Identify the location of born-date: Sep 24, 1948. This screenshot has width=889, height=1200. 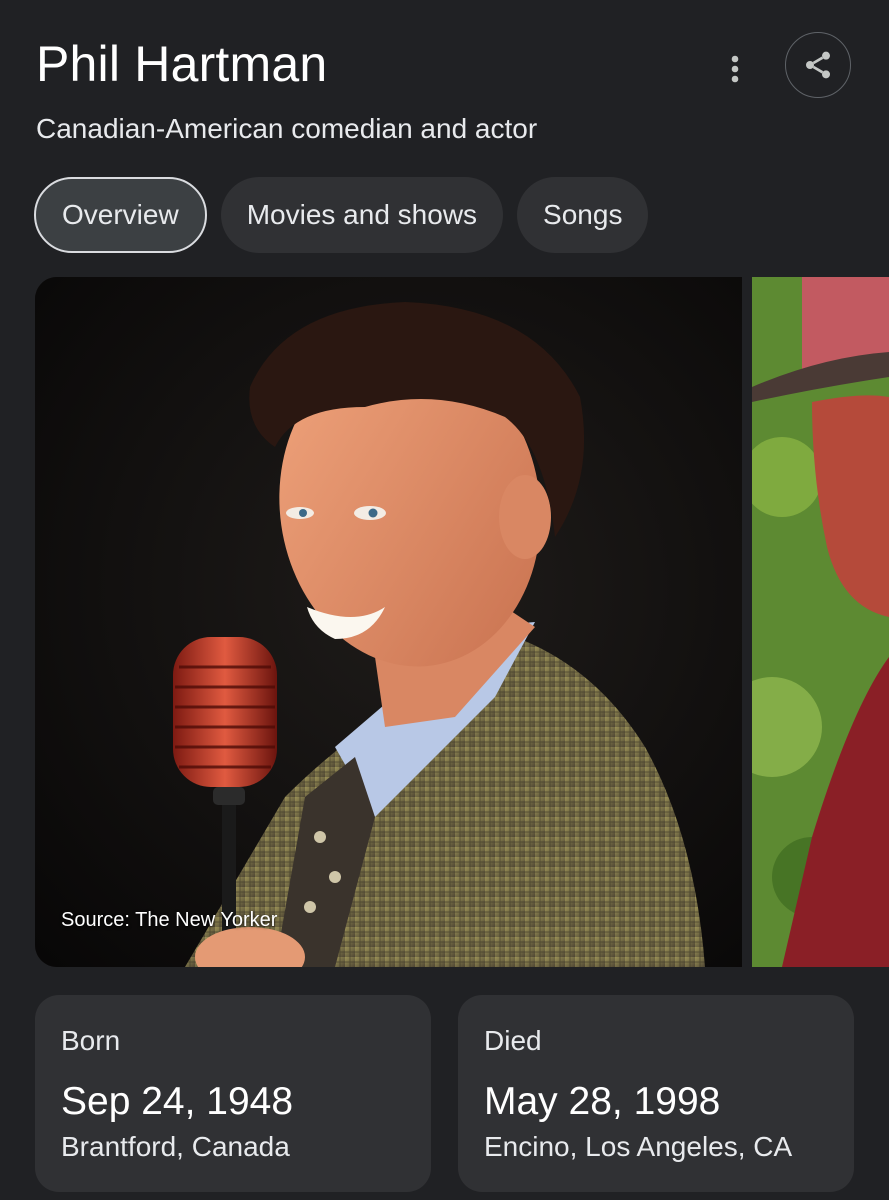
(177, 1101).